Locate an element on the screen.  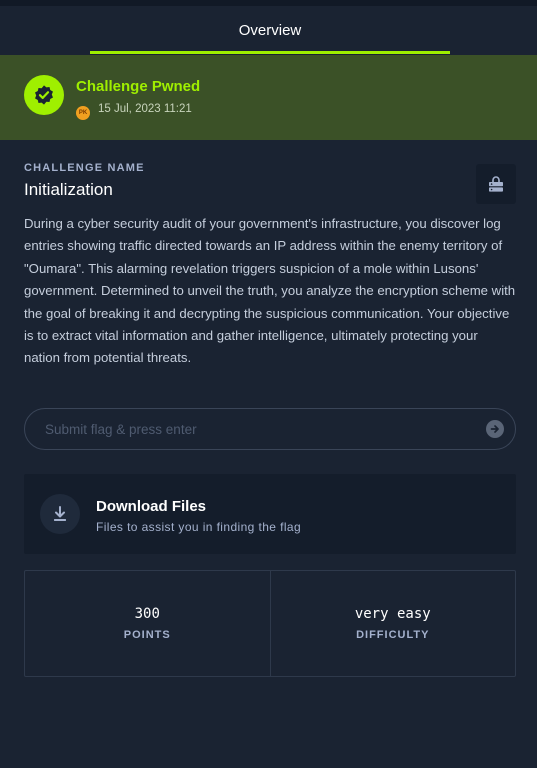
pwned-date: 15 Jul, 2023 11:21 is located at coordinates (145, 109).